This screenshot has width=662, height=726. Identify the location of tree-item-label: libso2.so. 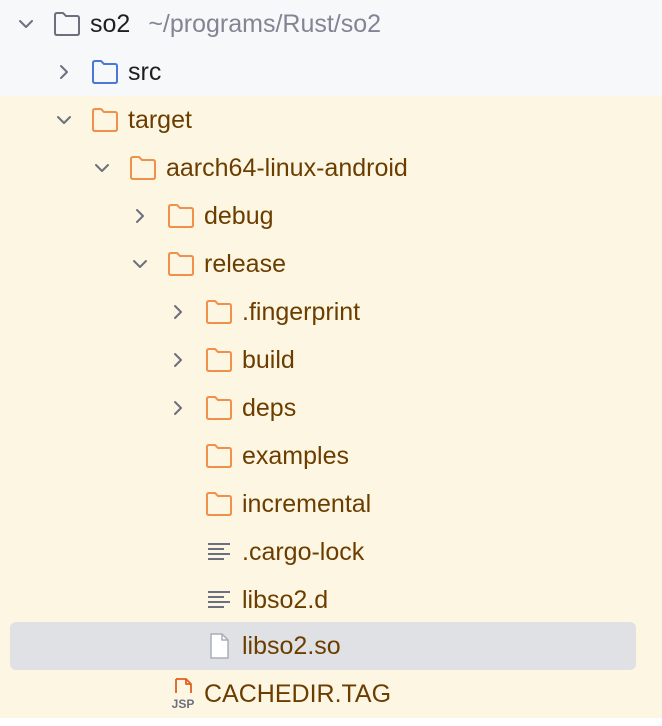
(291, 646).